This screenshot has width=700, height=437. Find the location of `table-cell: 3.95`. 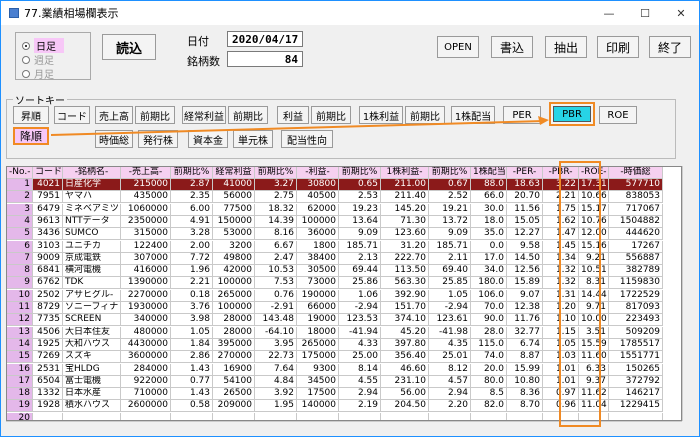

table-cell: 3.95 is located at coordinates (276, 344).